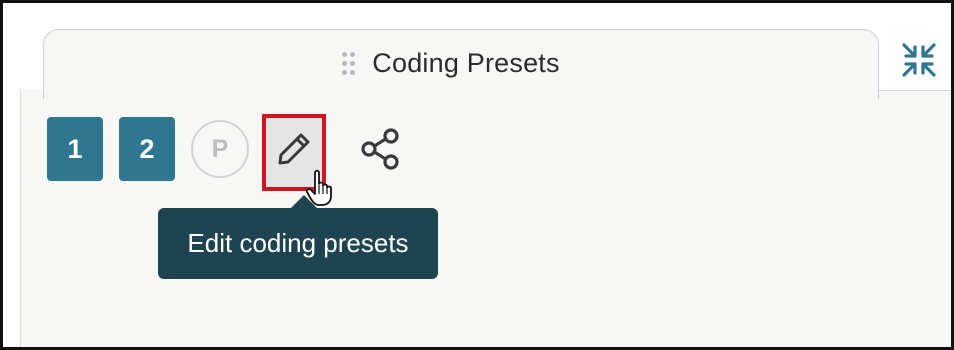  Describe the element at coordinates (915, 90) in the screenshot. I see `tab-divider` at that location.